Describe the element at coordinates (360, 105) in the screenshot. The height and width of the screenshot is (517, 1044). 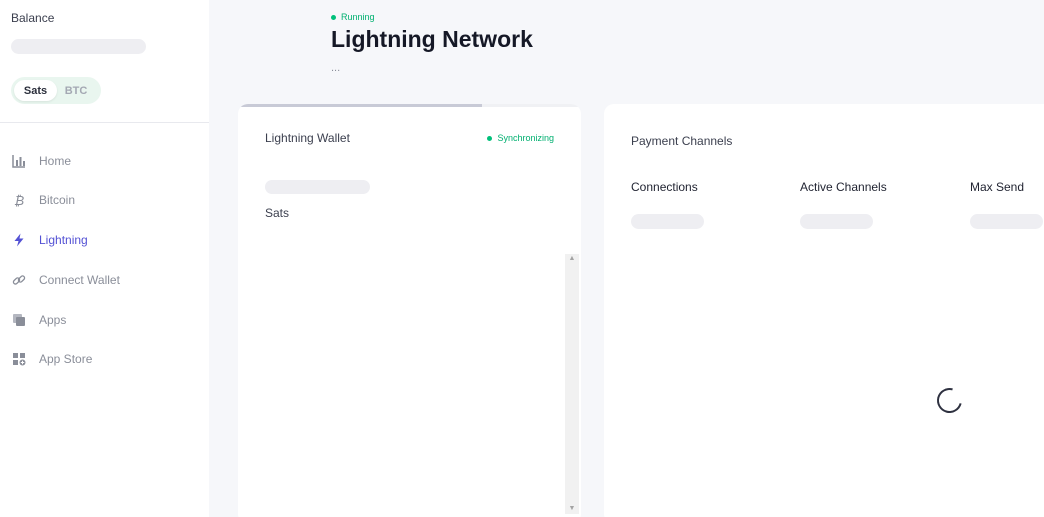
I see `sync-progress-fill` at that location.